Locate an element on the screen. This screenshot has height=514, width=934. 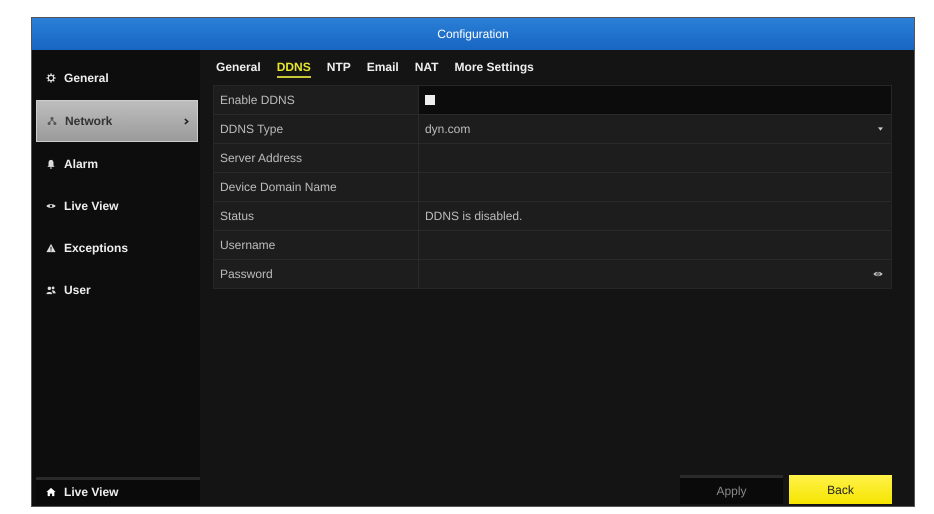
home-icon is located at coordinates (51, 492).